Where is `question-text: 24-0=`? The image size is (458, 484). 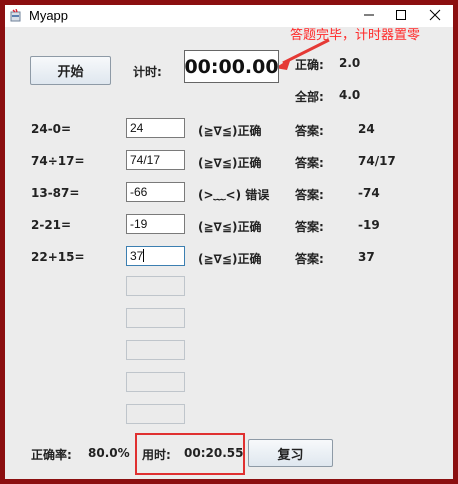
question-text: 24-0= is located at coordinates (51, 129).